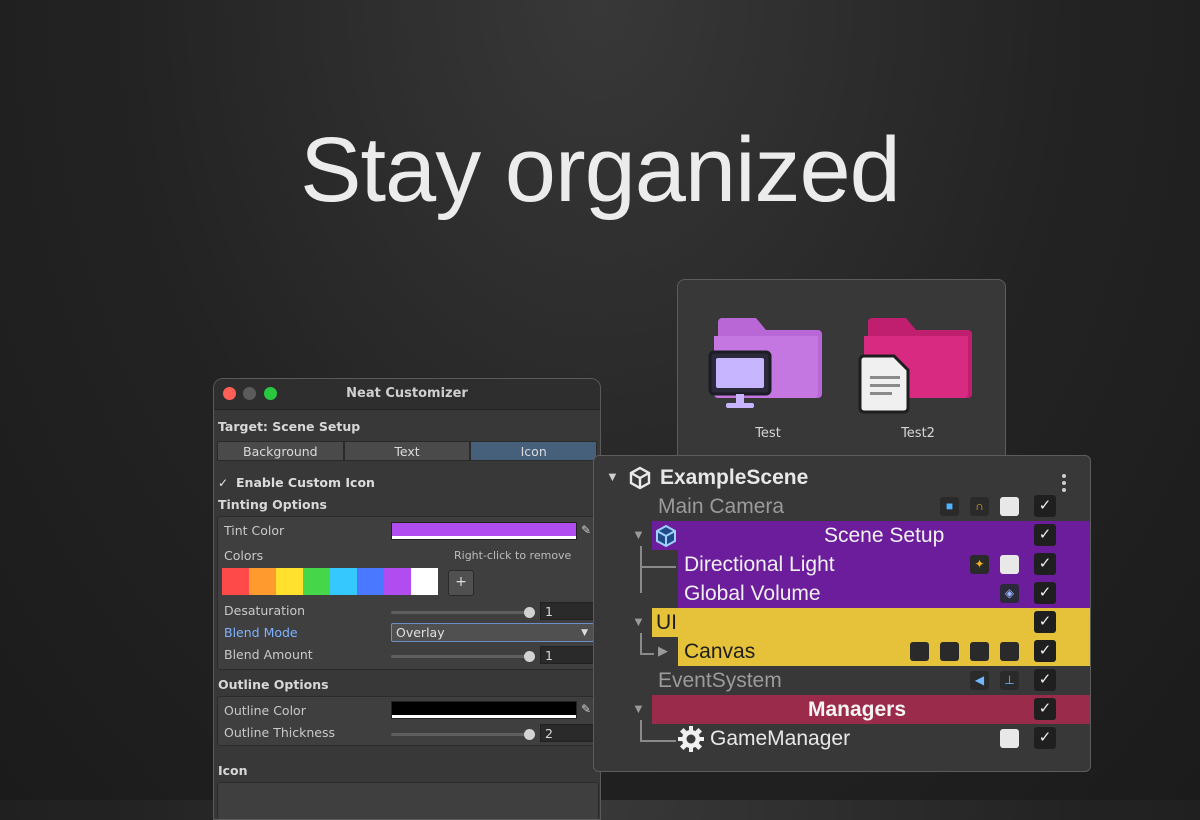 Image resolution: width=1200 pixels, height=820 pixels. What do you see at coordinates (529, 612) in the screenshot?
I see `desaturation-slider-knob` at bounding box center [529, 612].